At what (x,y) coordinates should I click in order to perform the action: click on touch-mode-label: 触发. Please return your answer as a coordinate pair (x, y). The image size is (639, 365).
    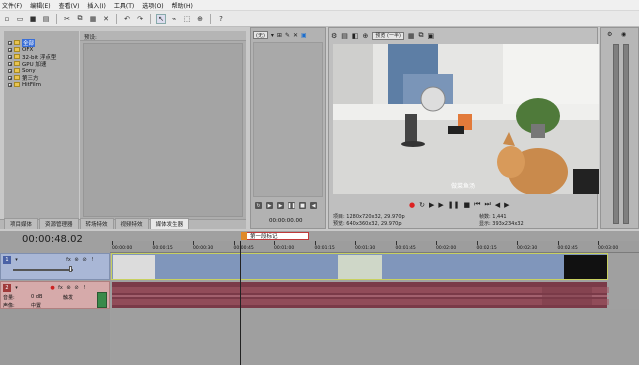
    Looking at the image, I should click on (68, 297).